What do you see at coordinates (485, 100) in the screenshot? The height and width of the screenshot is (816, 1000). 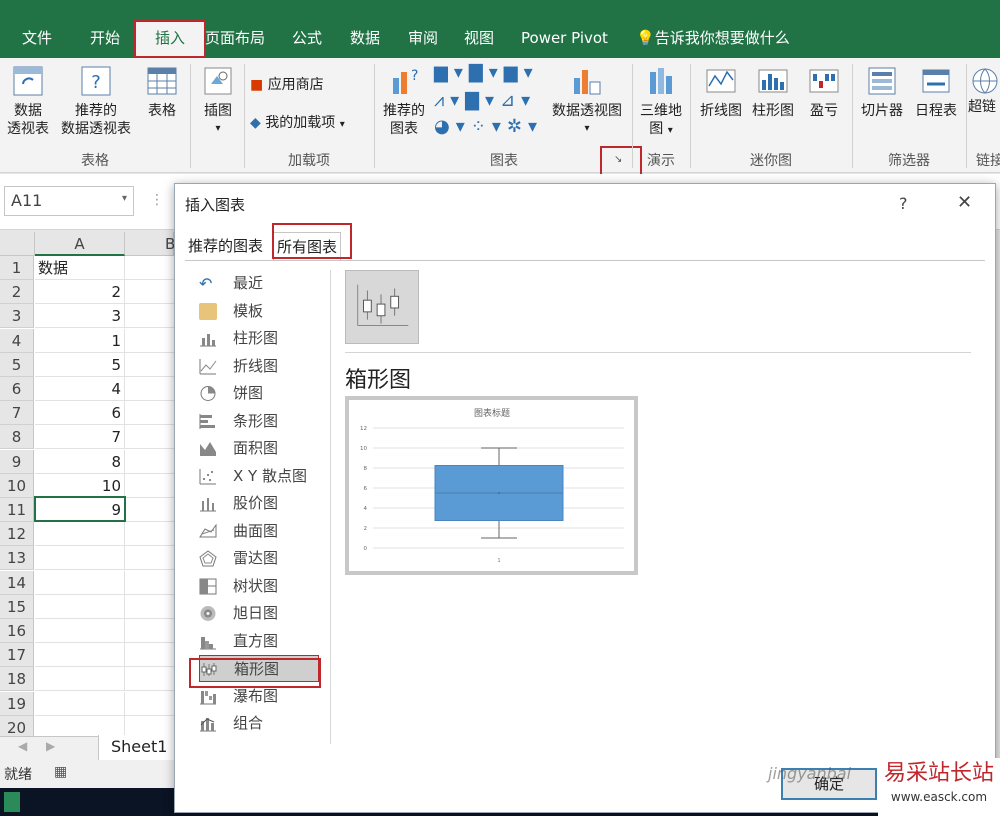 I see `line-chart-menu: ⩘▾▇▾⊿▾` at bounding box center [485, 100].